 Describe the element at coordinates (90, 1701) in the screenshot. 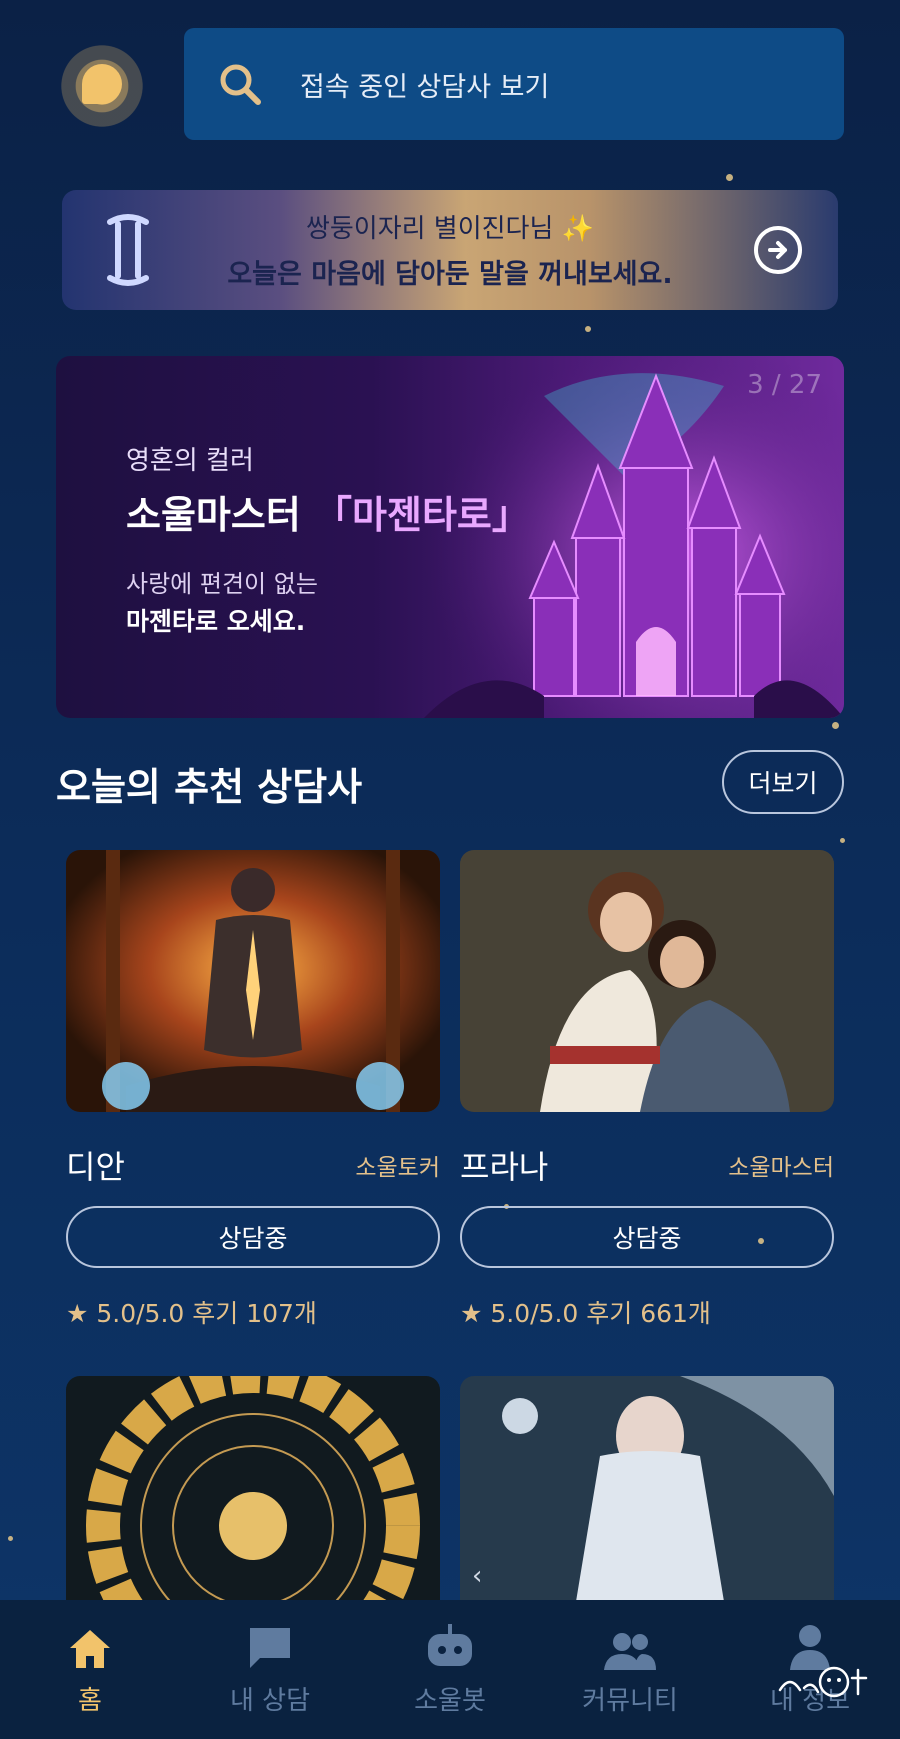

I see `nav-label: 홈` at that location.